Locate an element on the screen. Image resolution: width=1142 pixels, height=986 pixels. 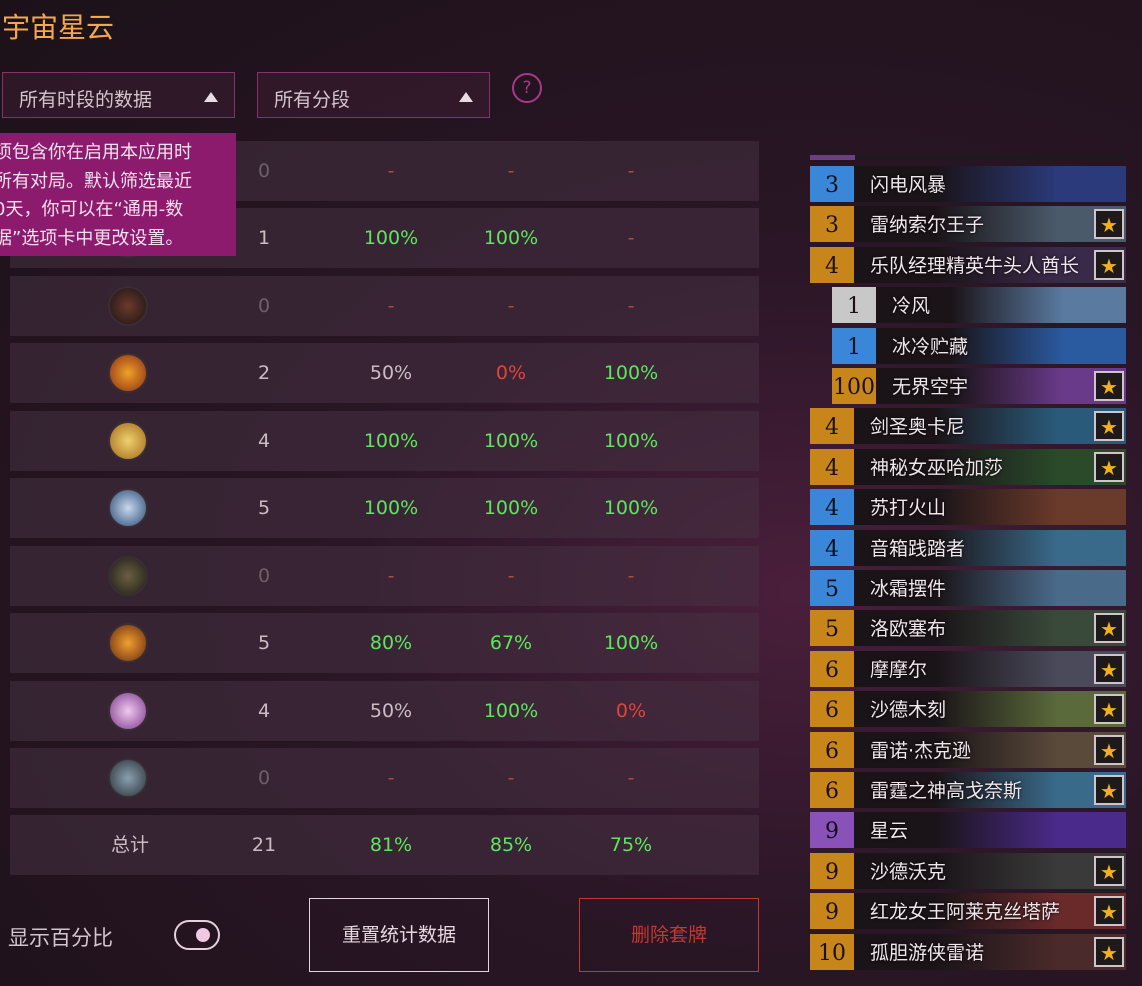
deck-card: 1 冷风 is located at coordinates (979, 305).